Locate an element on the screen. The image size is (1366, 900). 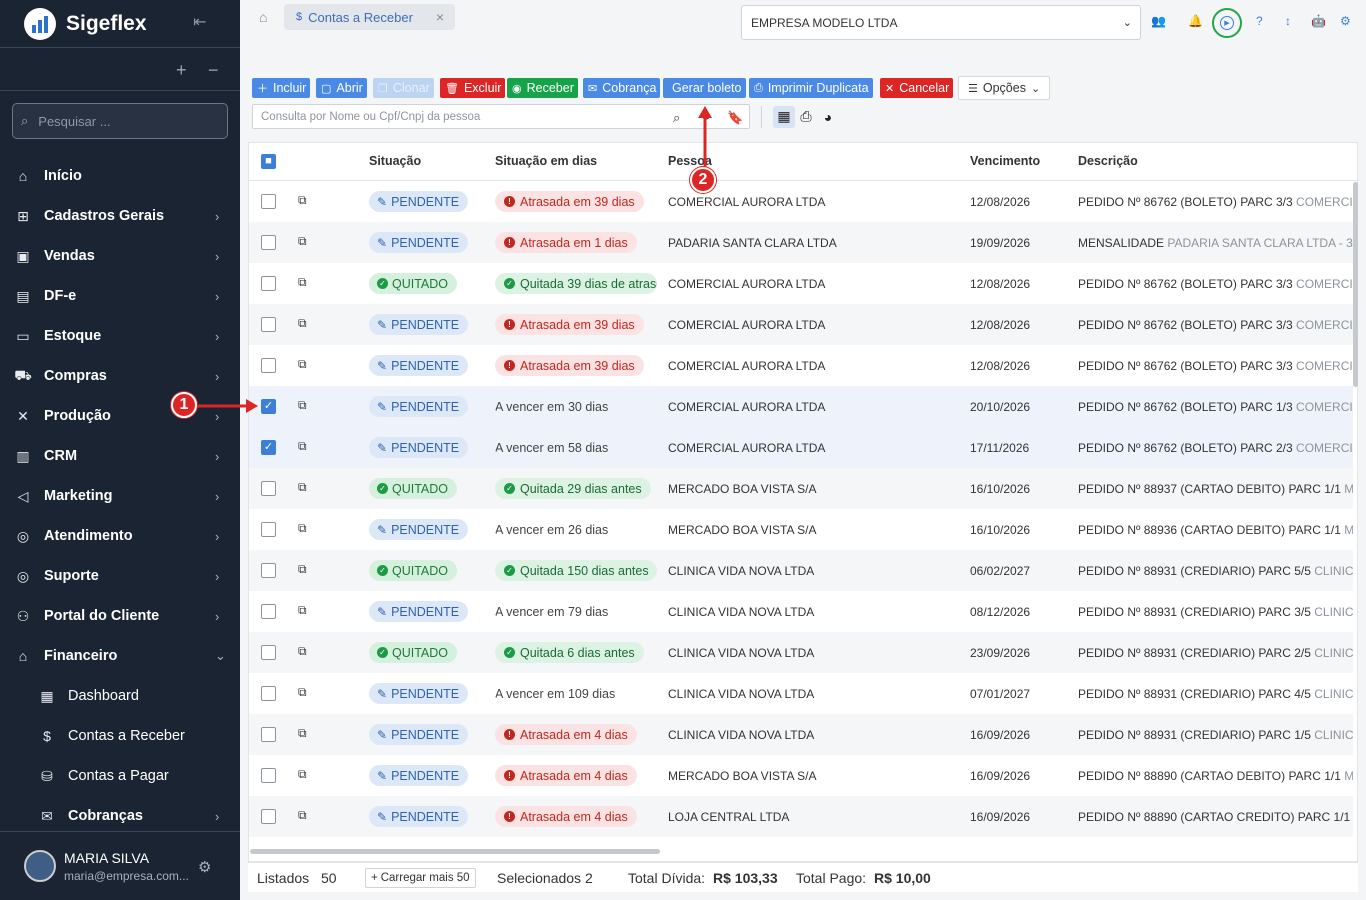
settings-icon: ⚙ is located at coordinates (1345, 21).